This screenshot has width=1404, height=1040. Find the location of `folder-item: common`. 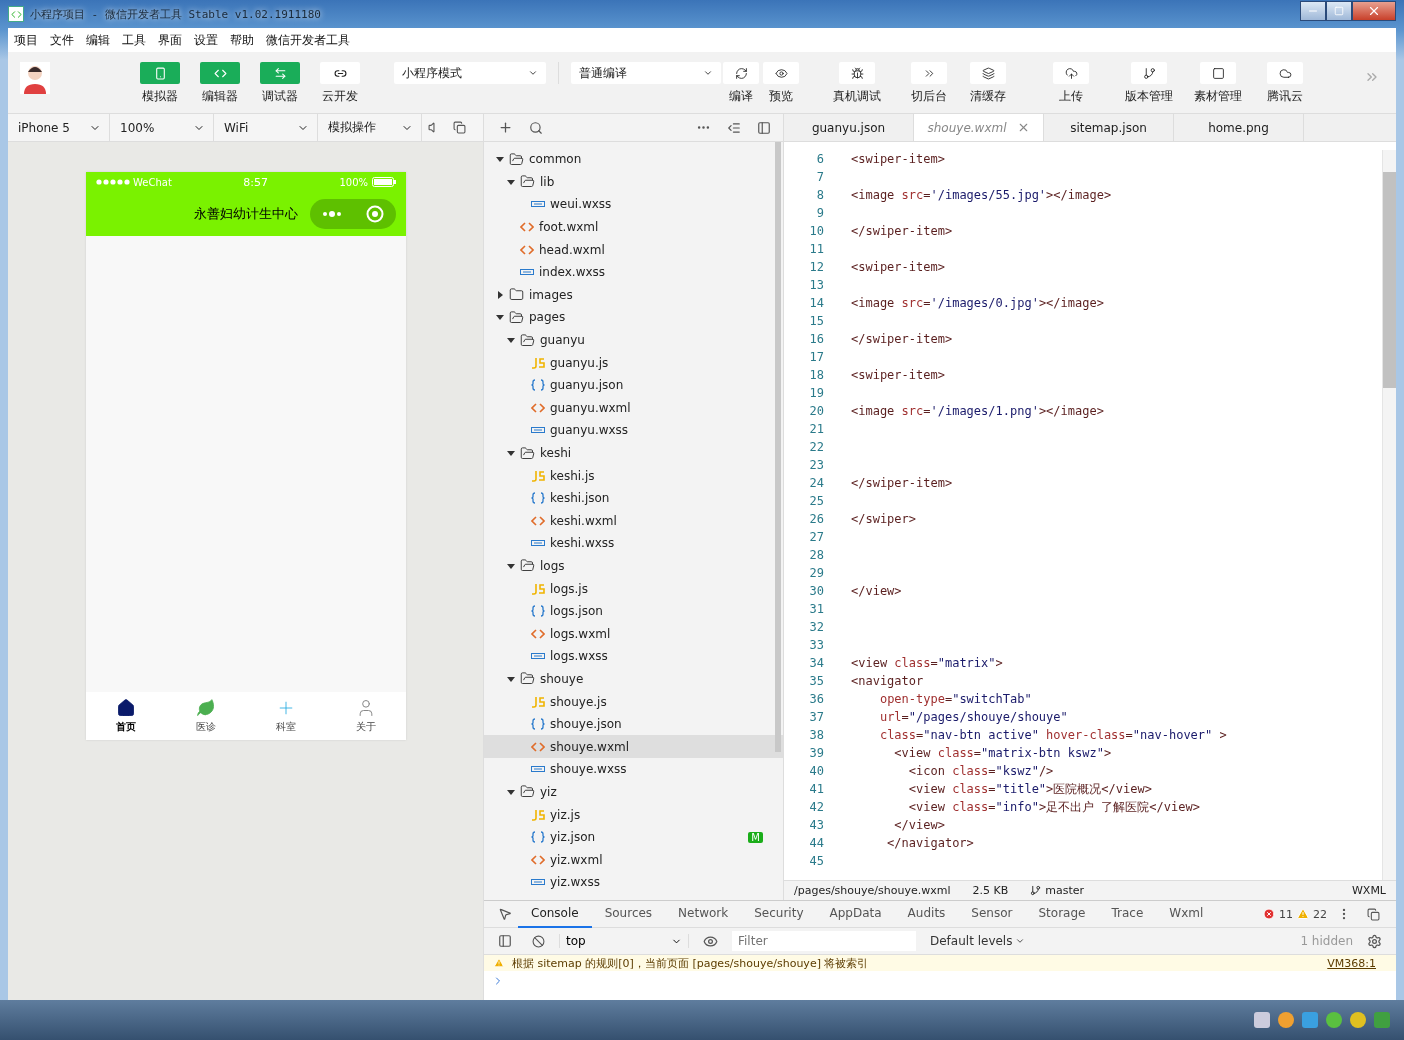

folder-item: common is located at coordinates (633, 159).